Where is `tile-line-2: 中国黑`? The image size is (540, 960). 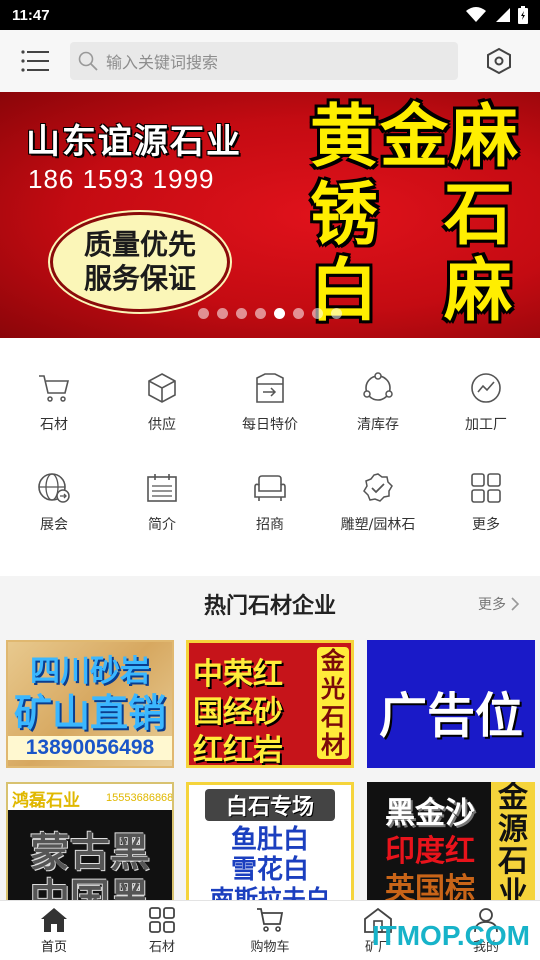
tile-line-2: 中国黑 is located at coordinates (90, 888).